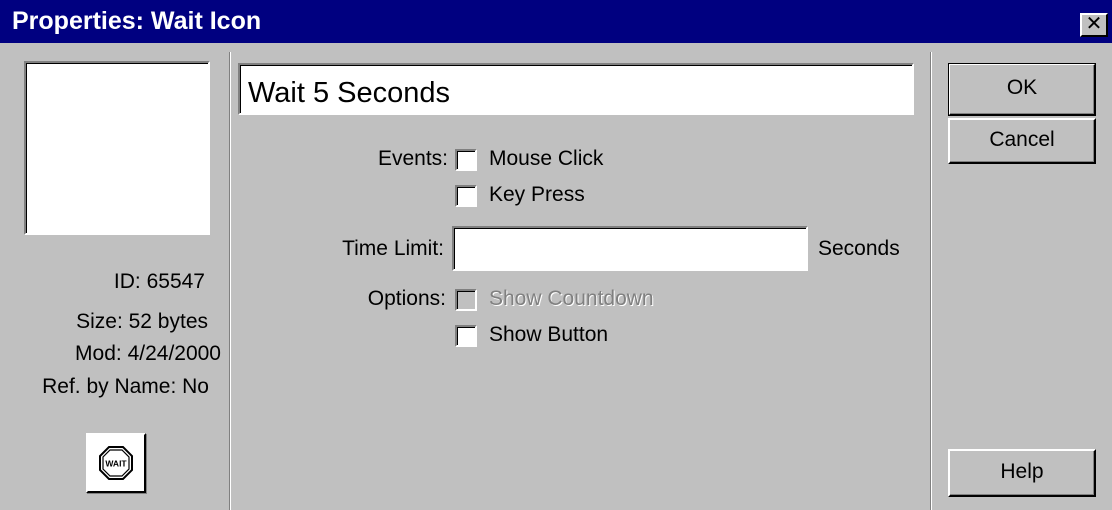 The width and height of the screenshot is (1112, 510). Describe the element at coordinates (466, 336) in the screenshot. I see `show-button-checkbox` at that location.